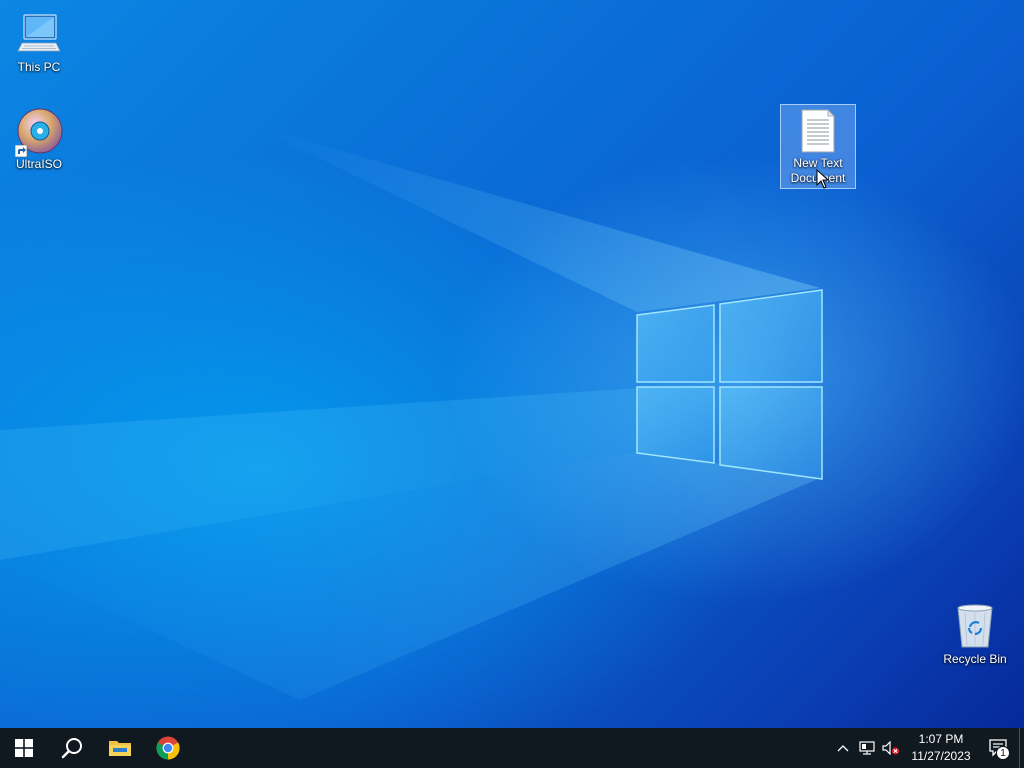  What do you see at coordinates (823, 179) in the screenshot?
I see `mouse-cursor-icon` at bounding box center [823, 179].